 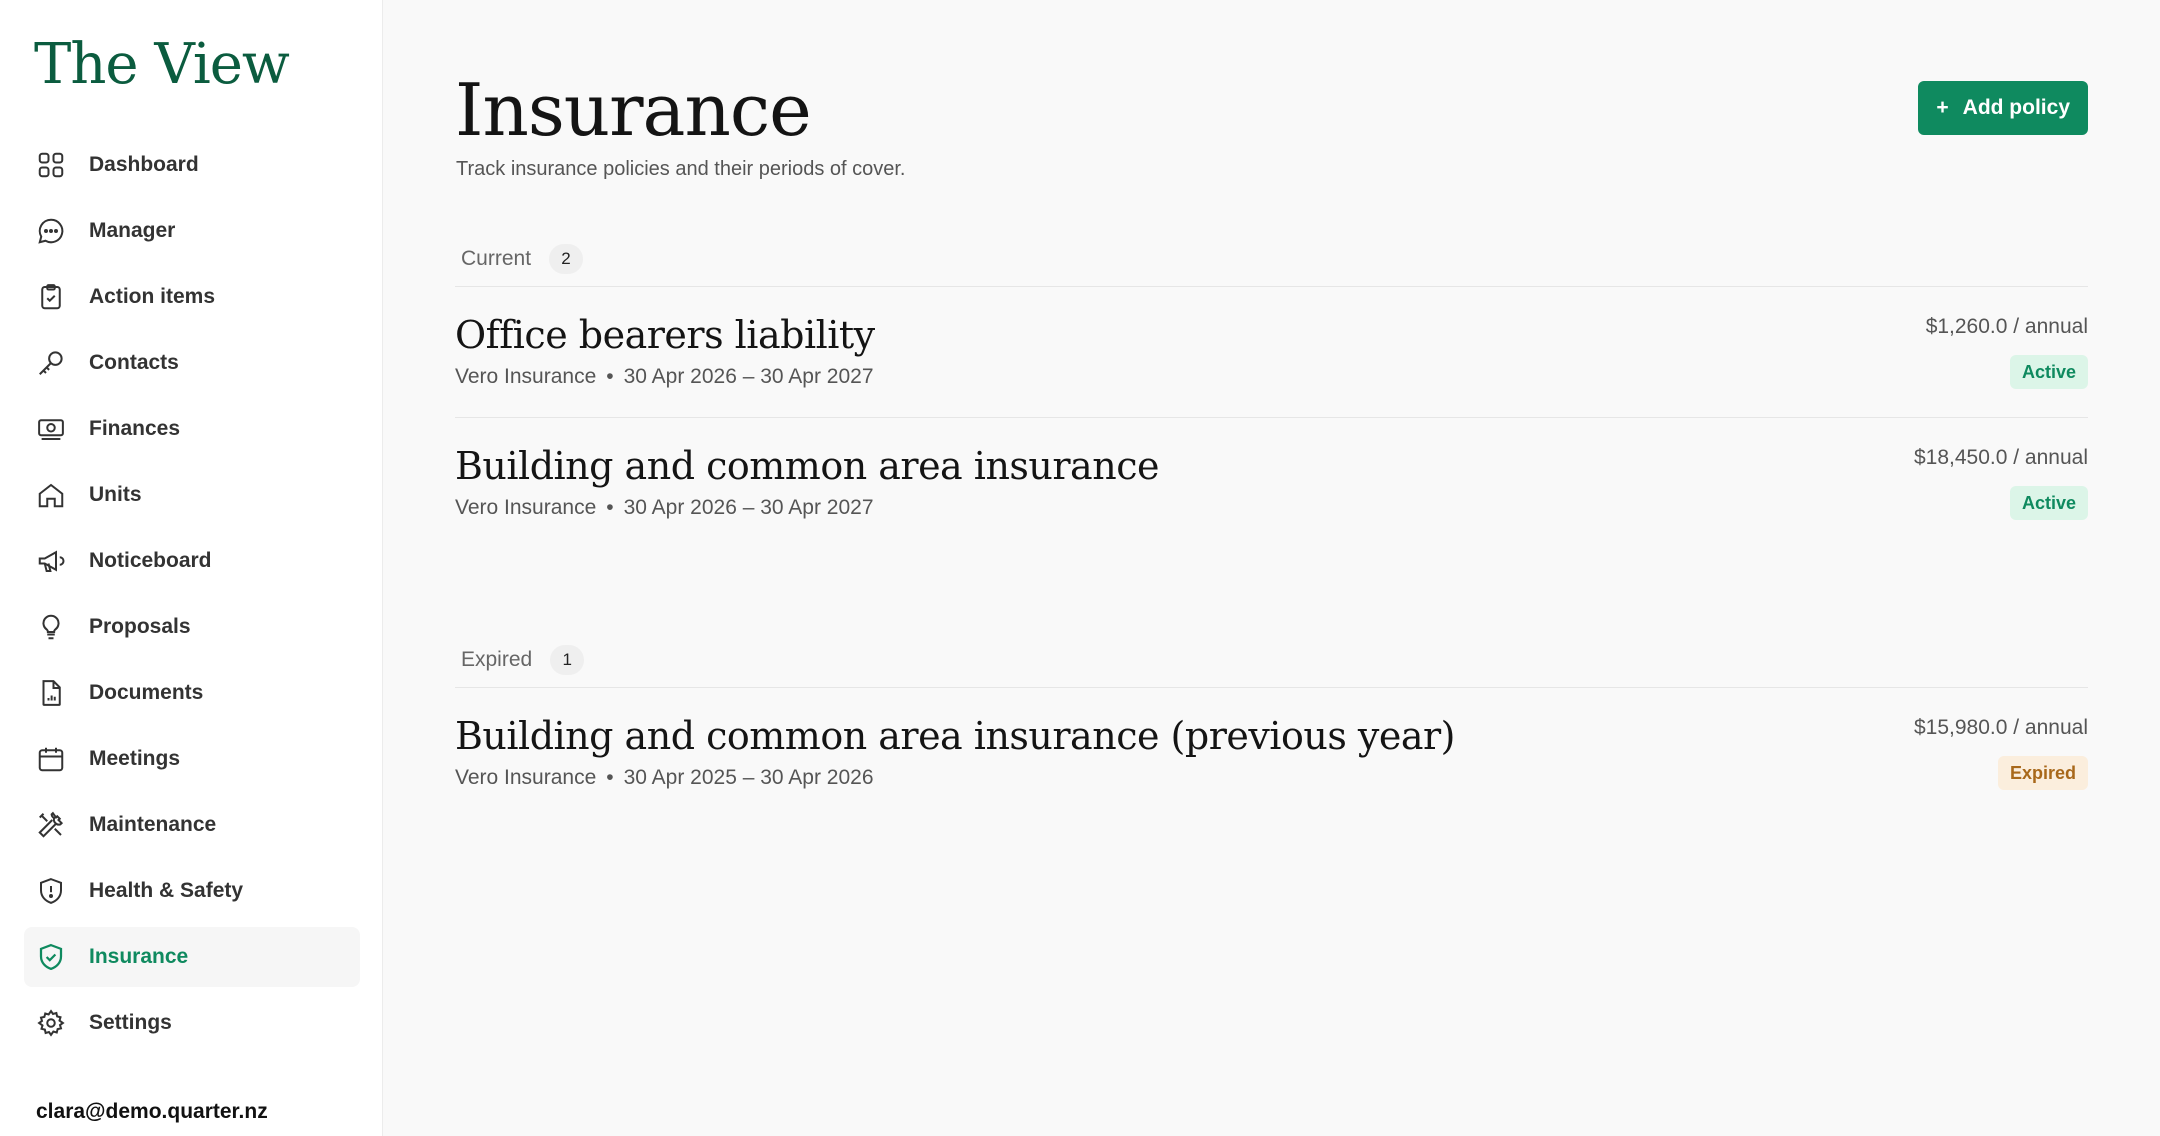 I want to click on sidebar-item-label: Settings, so click(x=130, y=1022).